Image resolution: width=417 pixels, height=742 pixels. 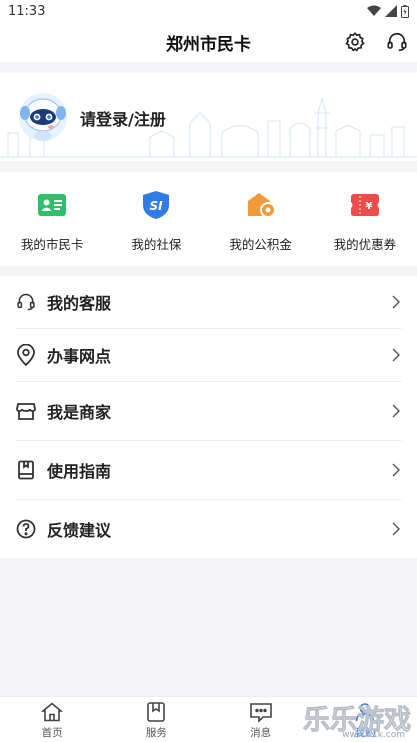 I want to click on shortcut-row: 我的市民卡 SI 我的社保 我的公积金 ¥ 我的优惠券, so click(x=208, y=219).